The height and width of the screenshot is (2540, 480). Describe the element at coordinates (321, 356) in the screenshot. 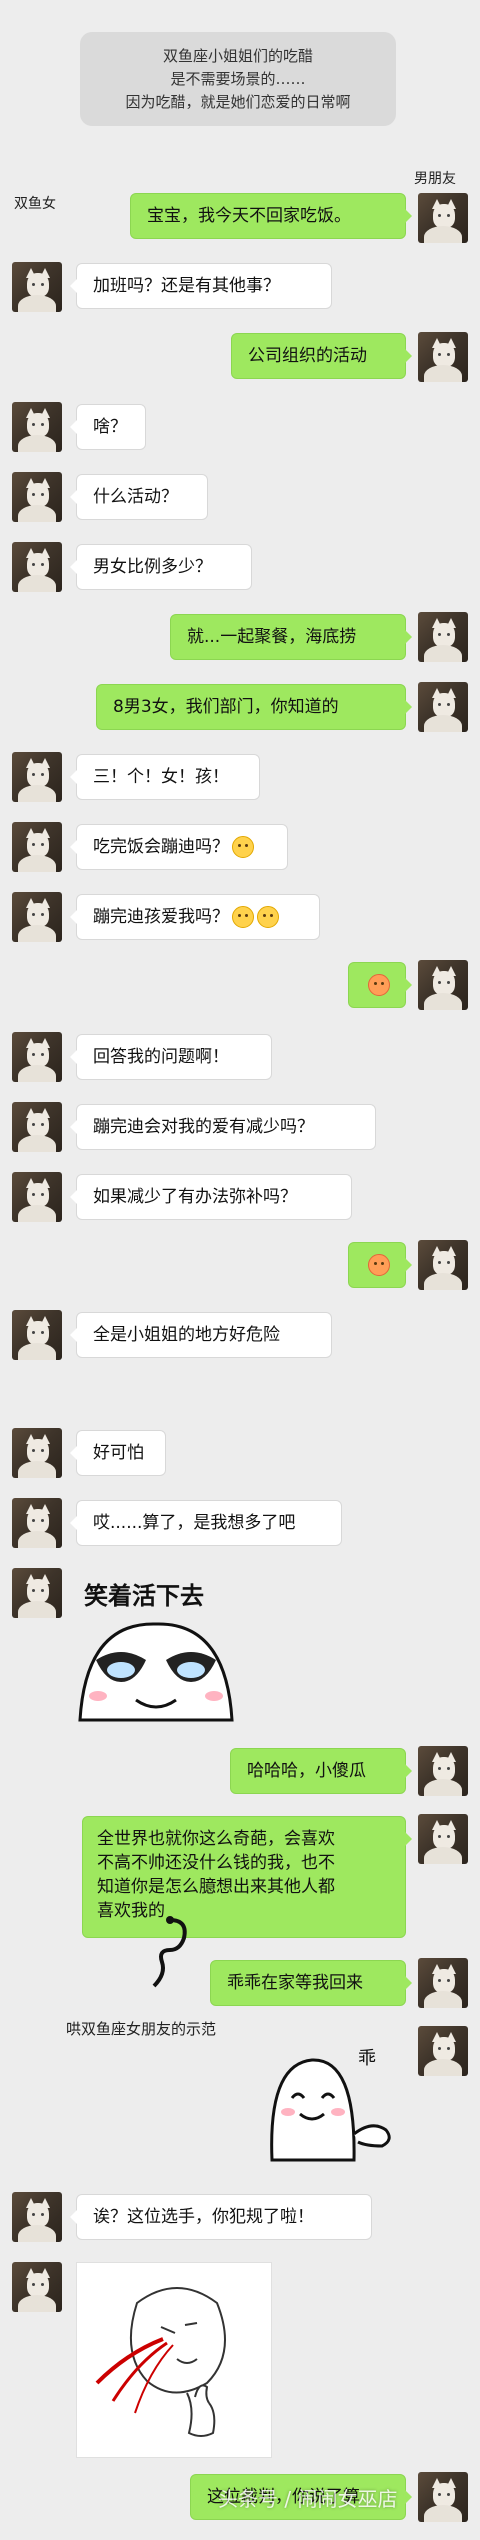

I see `message-bubble: 公司组织的活动` at that location.